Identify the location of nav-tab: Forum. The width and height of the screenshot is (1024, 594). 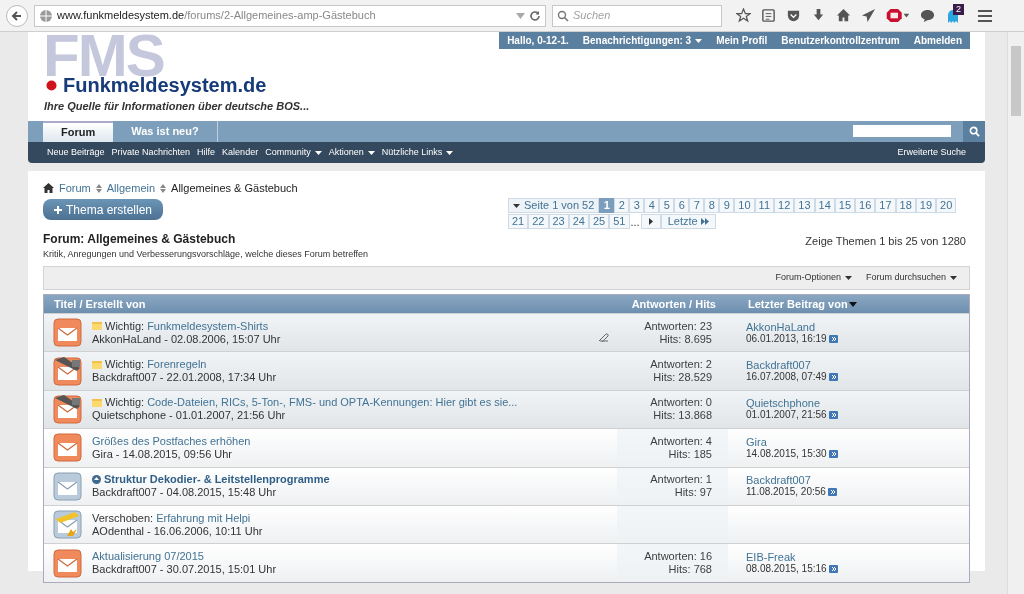
(78, 131).